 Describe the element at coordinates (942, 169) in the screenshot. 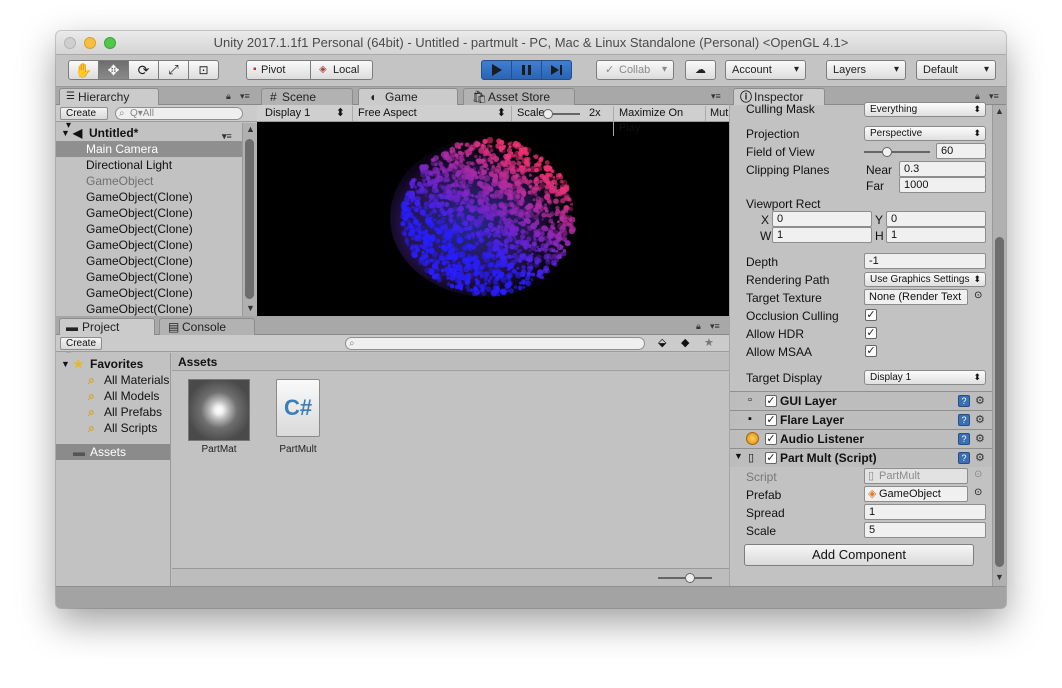

I see `near-clip-field: 0.3` at that location.